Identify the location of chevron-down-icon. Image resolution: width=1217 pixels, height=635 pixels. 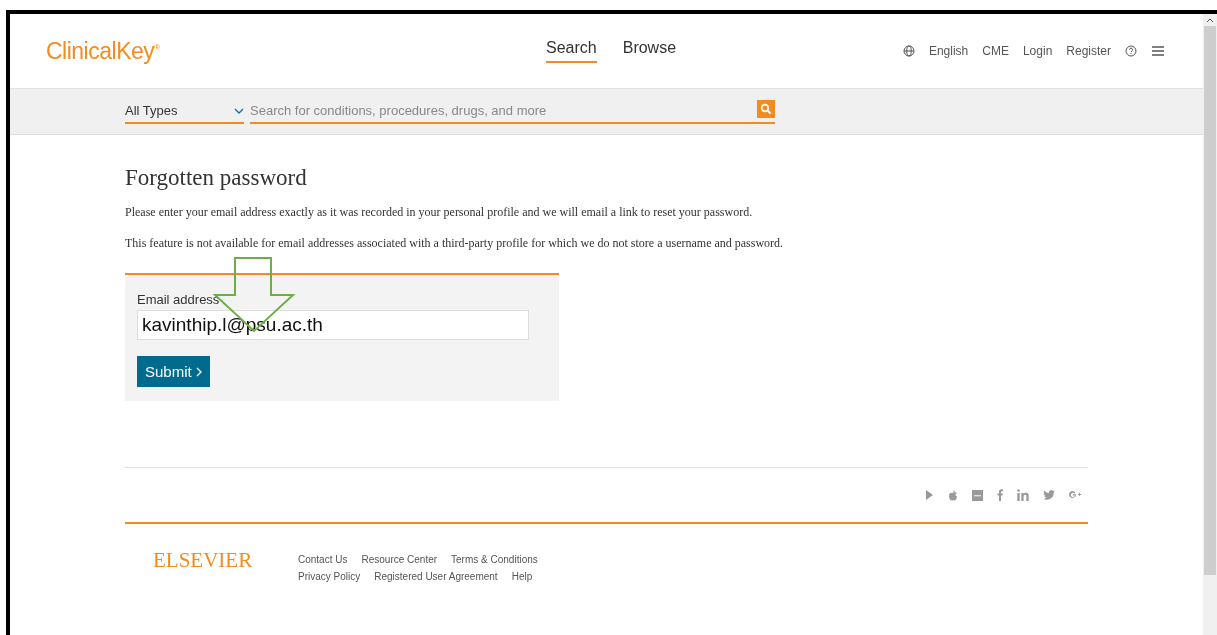
(239, 110).